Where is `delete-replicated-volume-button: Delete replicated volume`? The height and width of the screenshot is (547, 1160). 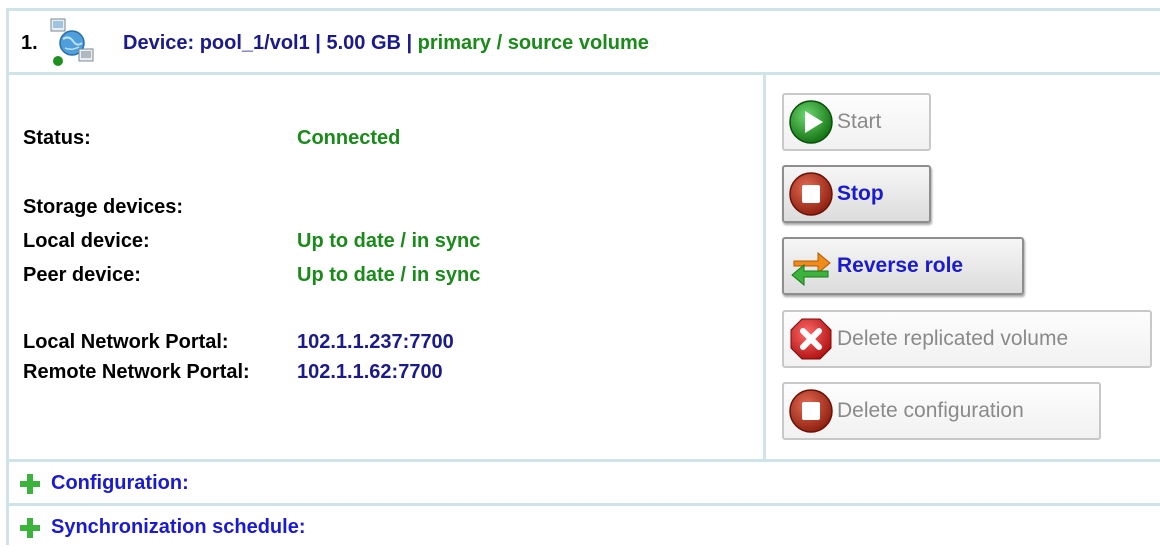 delete-replicated-volume-button: Delete replicated volume is located at coordinates (967, 339).